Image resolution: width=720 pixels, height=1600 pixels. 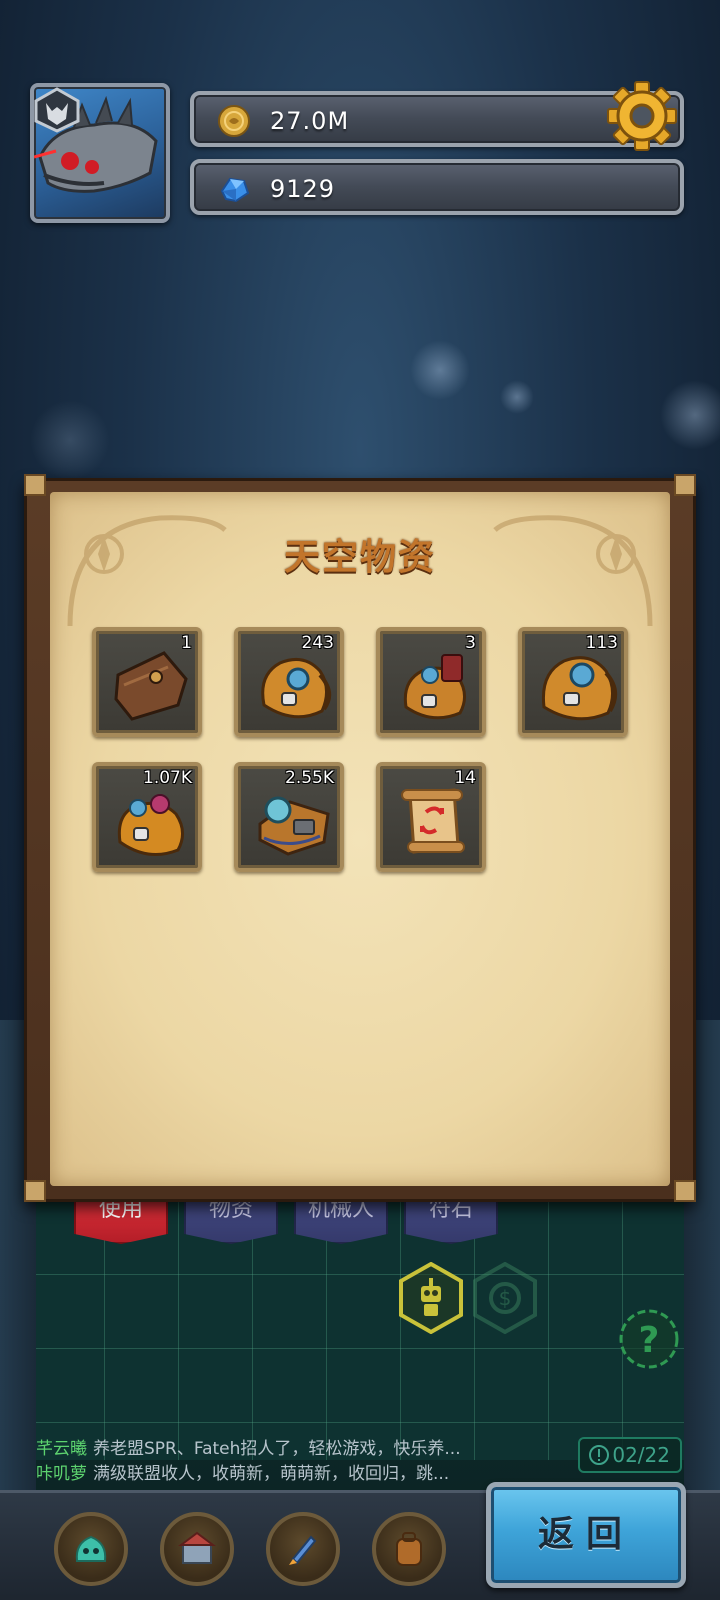 I want to click on item-count: 113, so click(x=601, y=643).